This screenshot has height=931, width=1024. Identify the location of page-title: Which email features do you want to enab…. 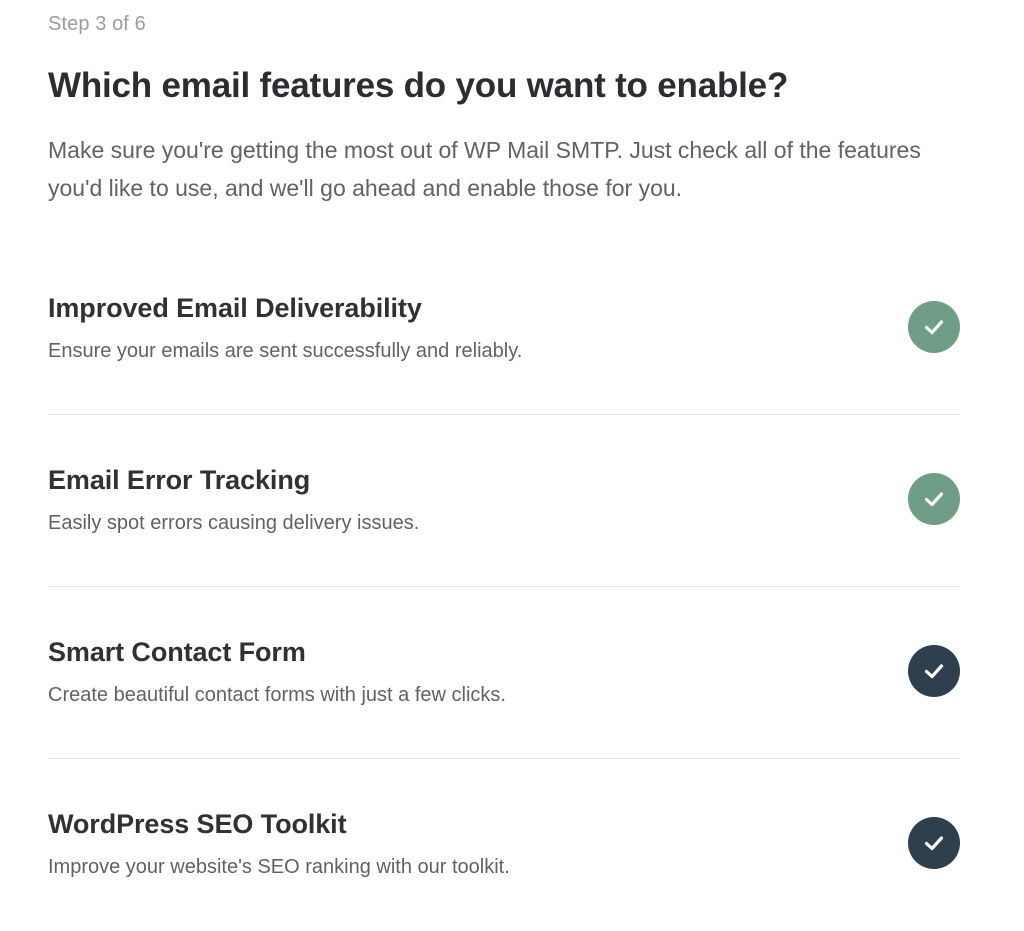
(418, 85).